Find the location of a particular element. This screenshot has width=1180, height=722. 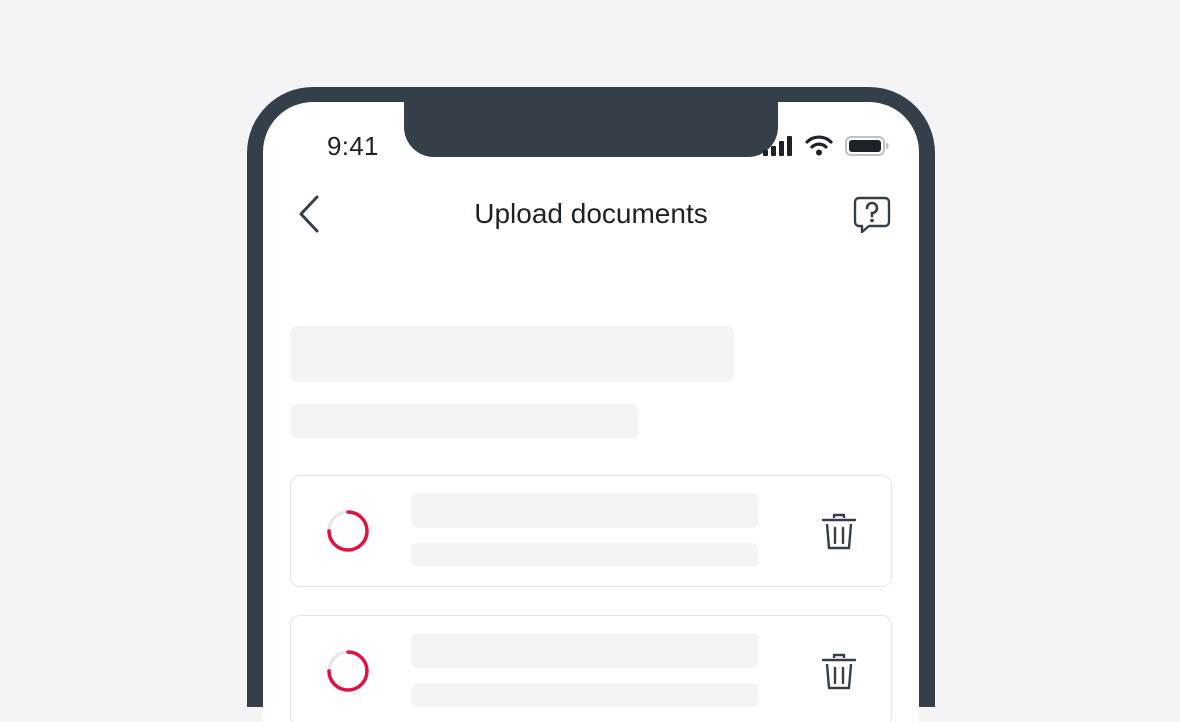

skeleton-subheading is located at coordinates (464, 421).